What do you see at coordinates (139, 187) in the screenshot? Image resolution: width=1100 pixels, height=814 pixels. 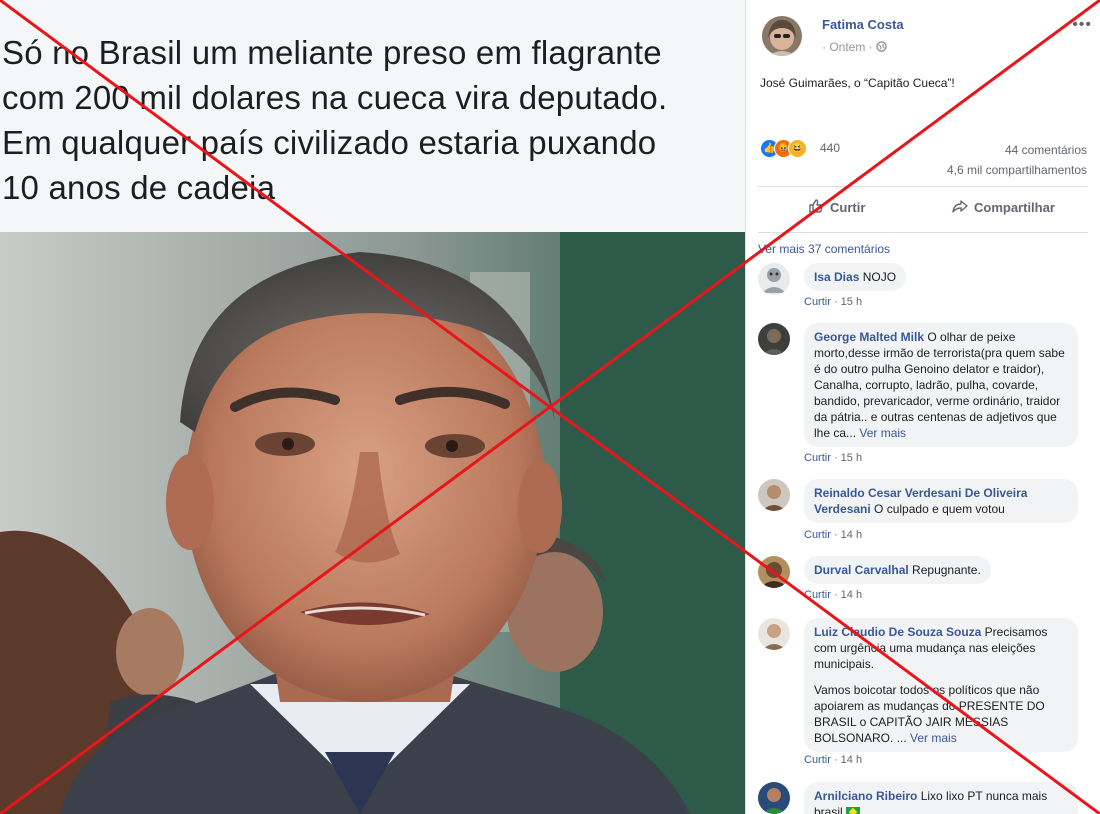 I see `caption-line: 10 anos de cadeia` at bounding box center [139, 187].